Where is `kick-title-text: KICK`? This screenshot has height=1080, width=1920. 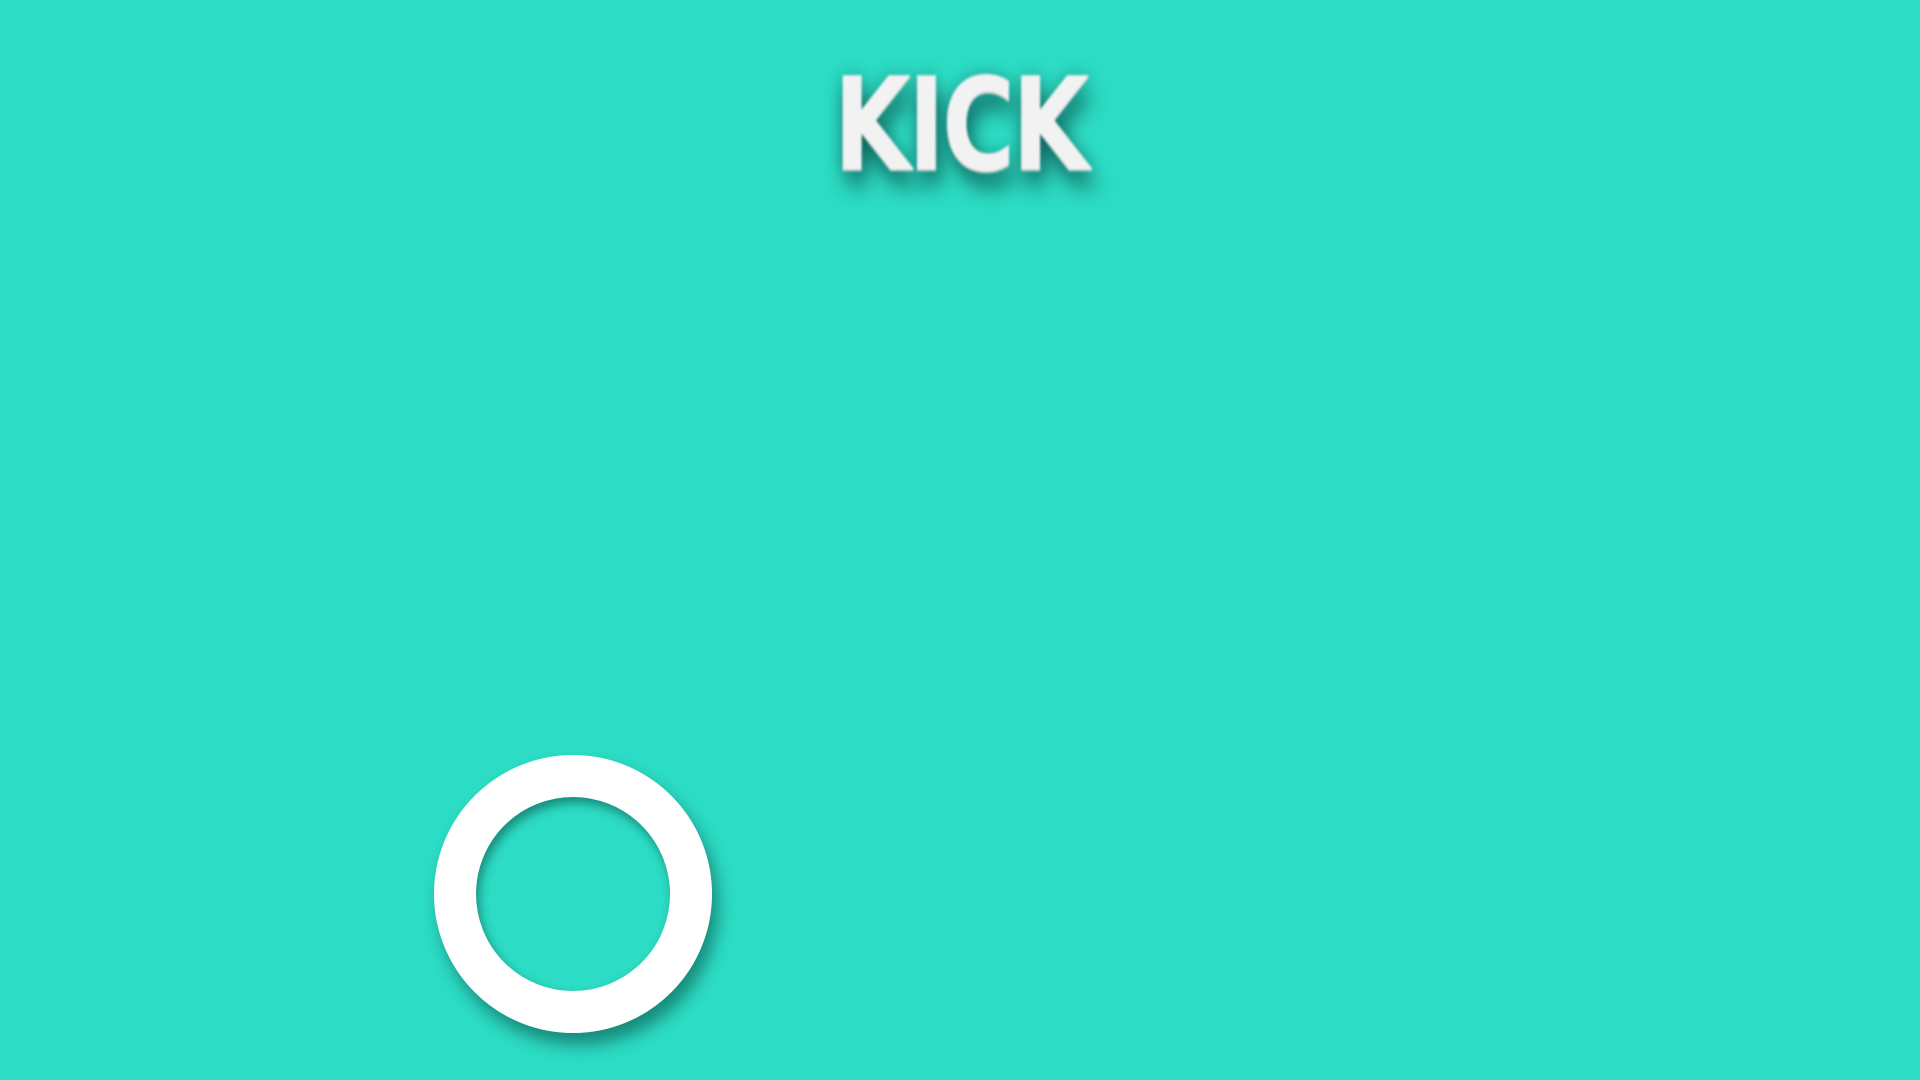 kick-title-text: KICK is located at coordinates (961, 125).